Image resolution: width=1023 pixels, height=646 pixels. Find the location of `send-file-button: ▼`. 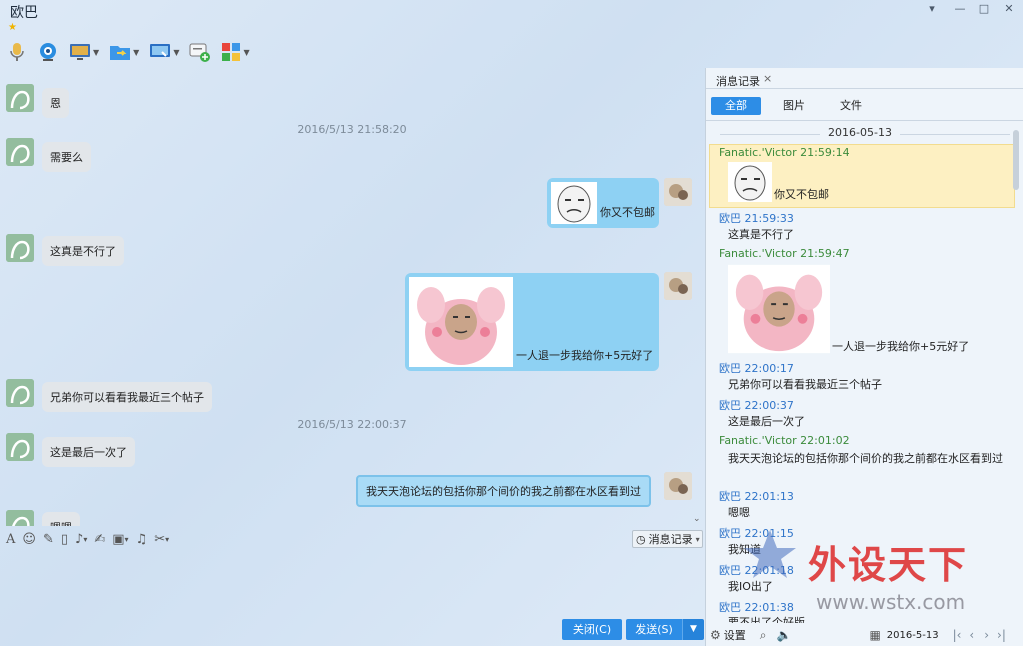

send-file-button: ▼ is located at coordinates (124, 52).